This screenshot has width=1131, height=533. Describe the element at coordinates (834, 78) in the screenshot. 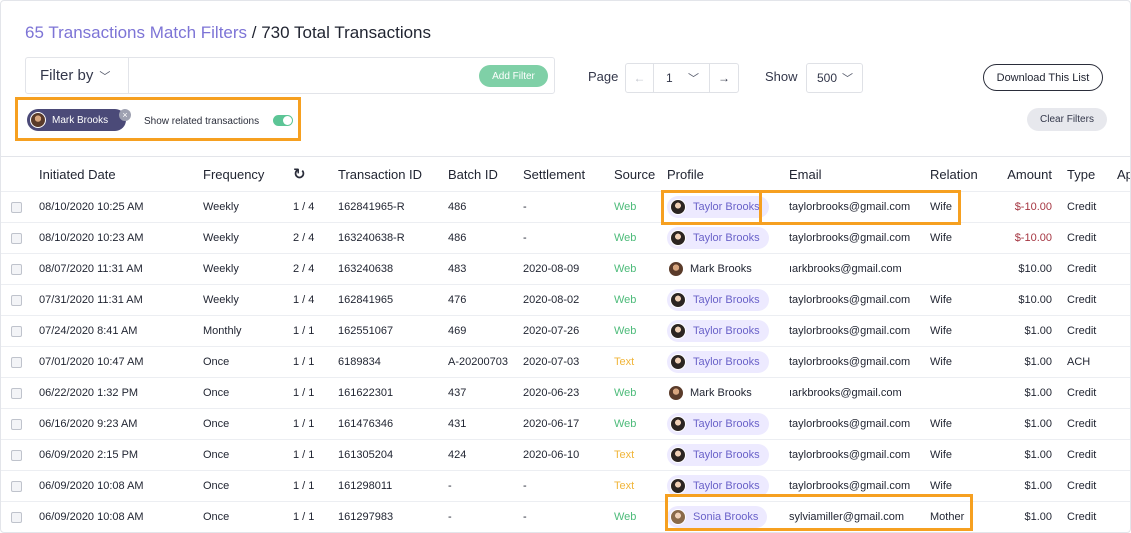

I see `page-size-select: 500 ﹀` at that location.